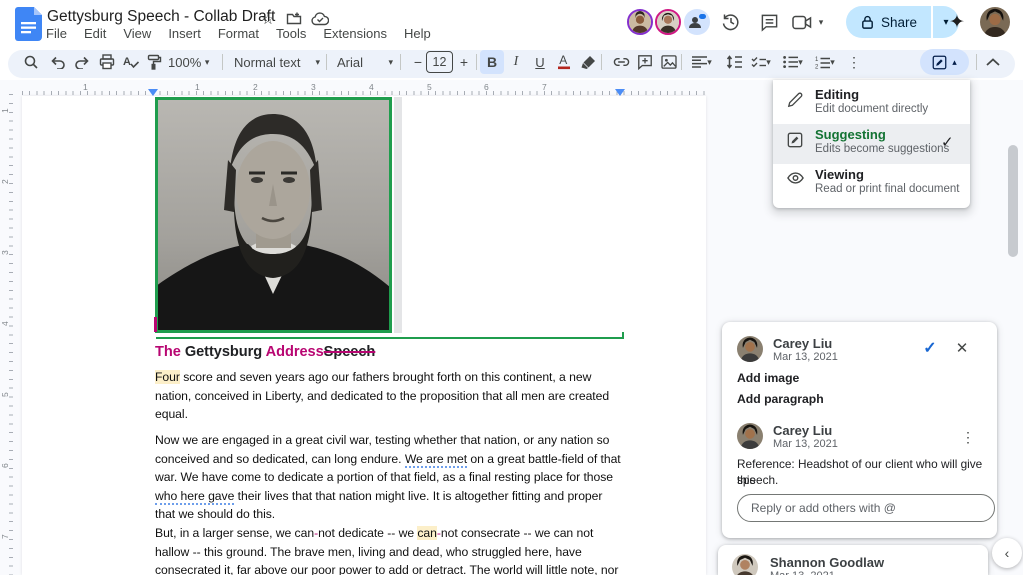 Image resolution: width=1023 pixels, height=575 pixels. What do you see at coordinates (850, 134) in the screenshot?
I see `mode-label: Suggesting` at bounding box center [850, 134].